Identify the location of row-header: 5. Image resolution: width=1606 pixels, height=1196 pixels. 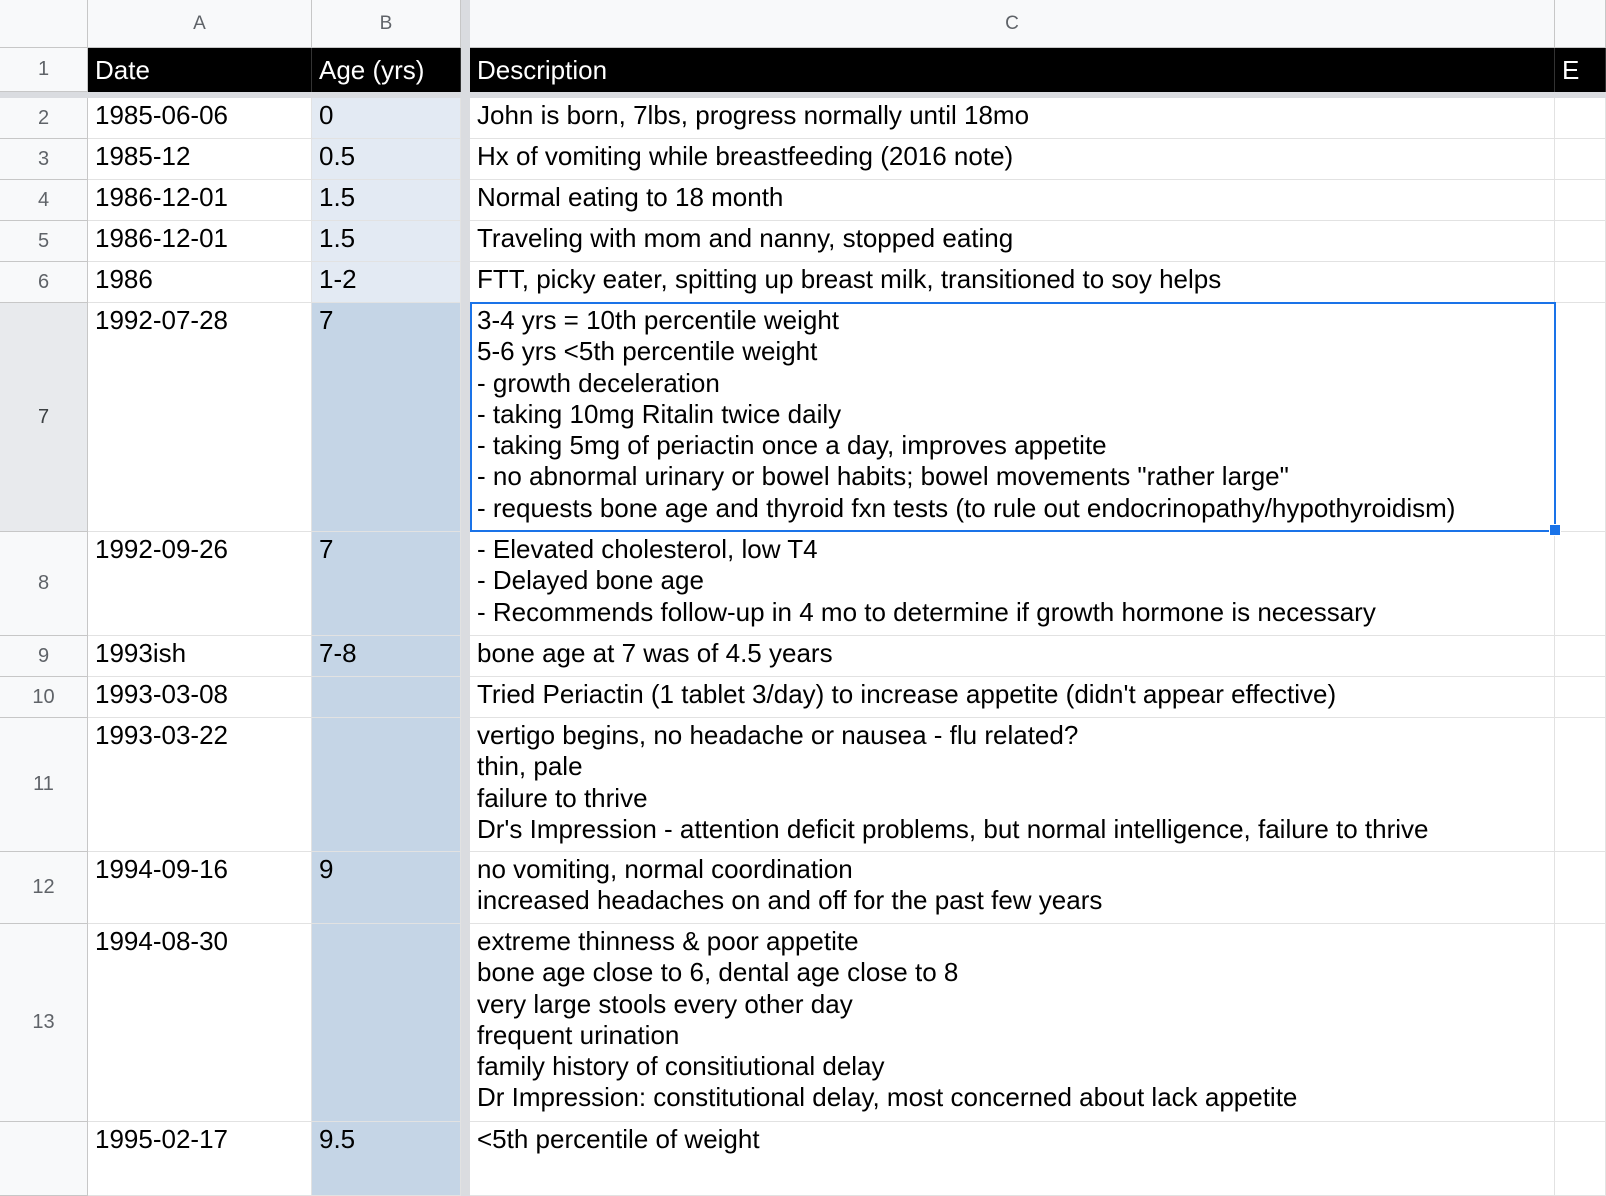
(44, 241).